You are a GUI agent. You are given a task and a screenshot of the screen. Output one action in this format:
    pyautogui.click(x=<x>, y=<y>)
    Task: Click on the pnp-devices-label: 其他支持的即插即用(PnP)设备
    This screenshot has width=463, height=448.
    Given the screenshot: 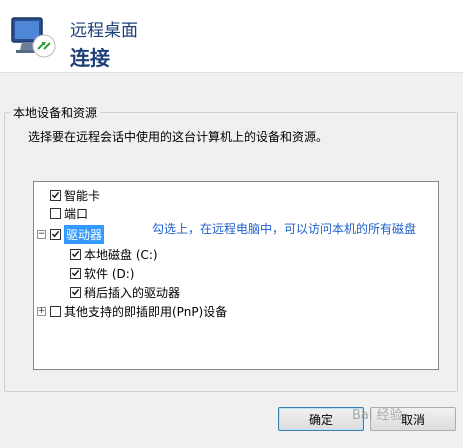 What is the action you would take?
    pyautogui.click(x=146, y=311)
    